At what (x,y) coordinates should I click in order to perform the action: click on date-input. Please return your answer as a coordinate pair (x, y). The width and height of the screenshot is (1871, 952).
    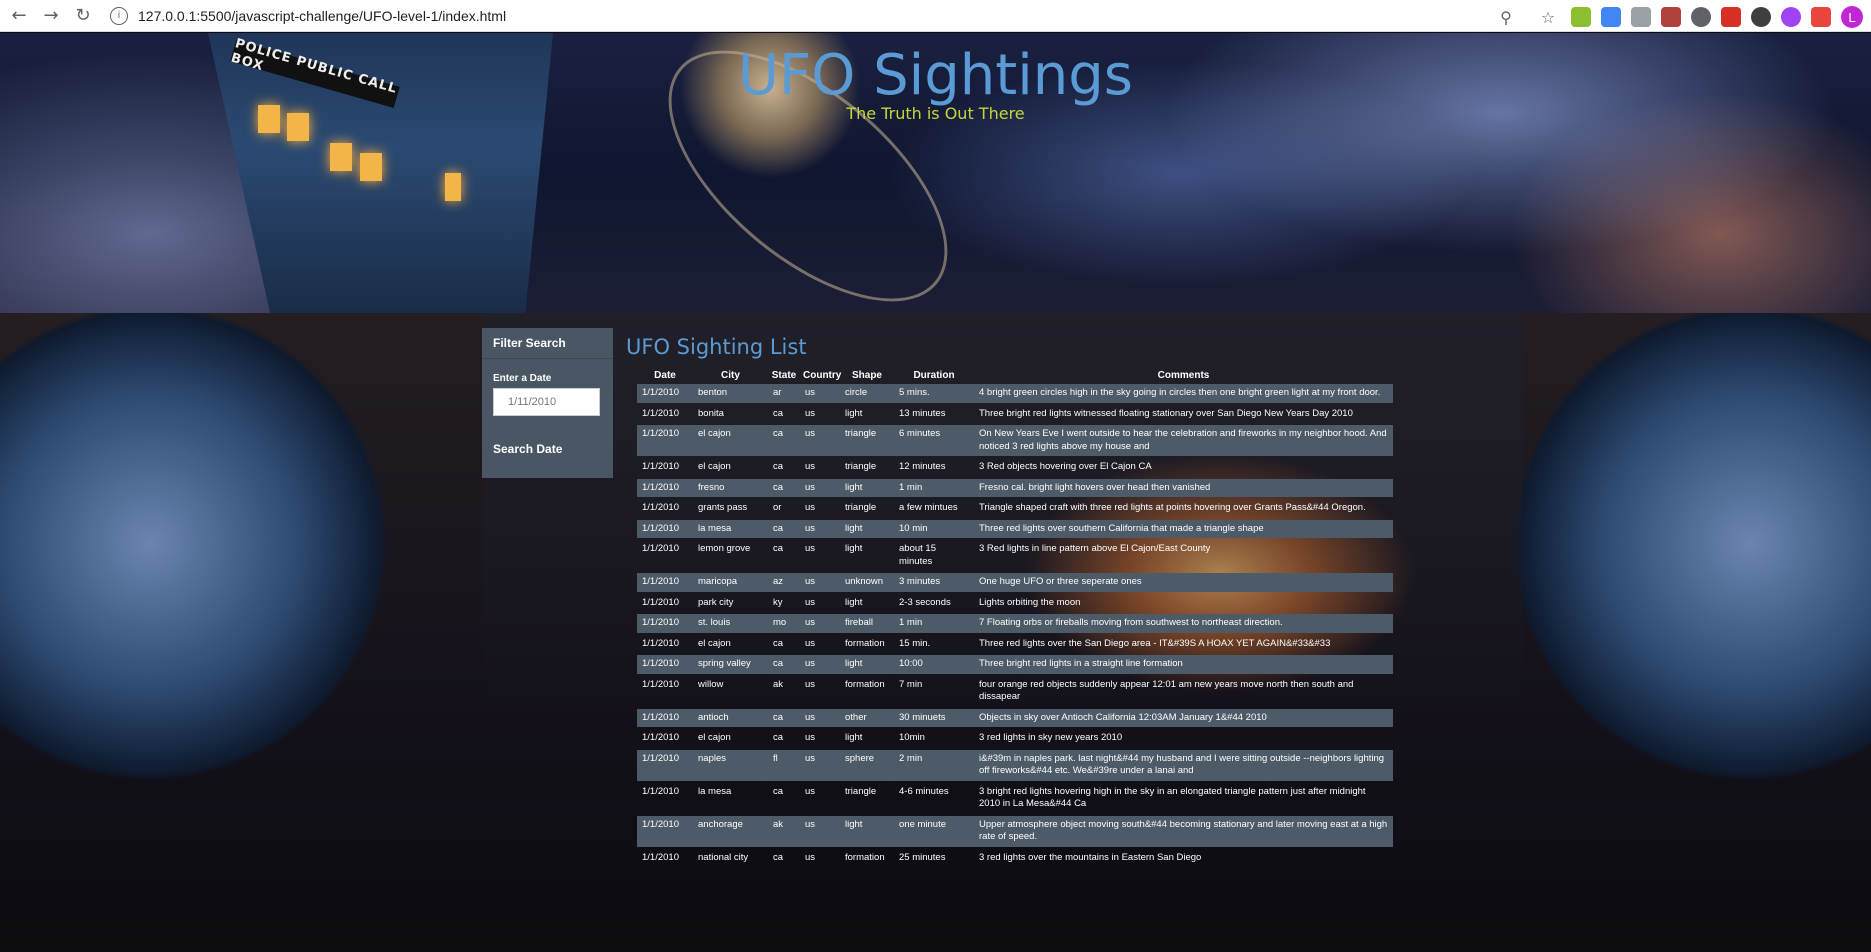
    Looking at the image, I should click on (546, 402).